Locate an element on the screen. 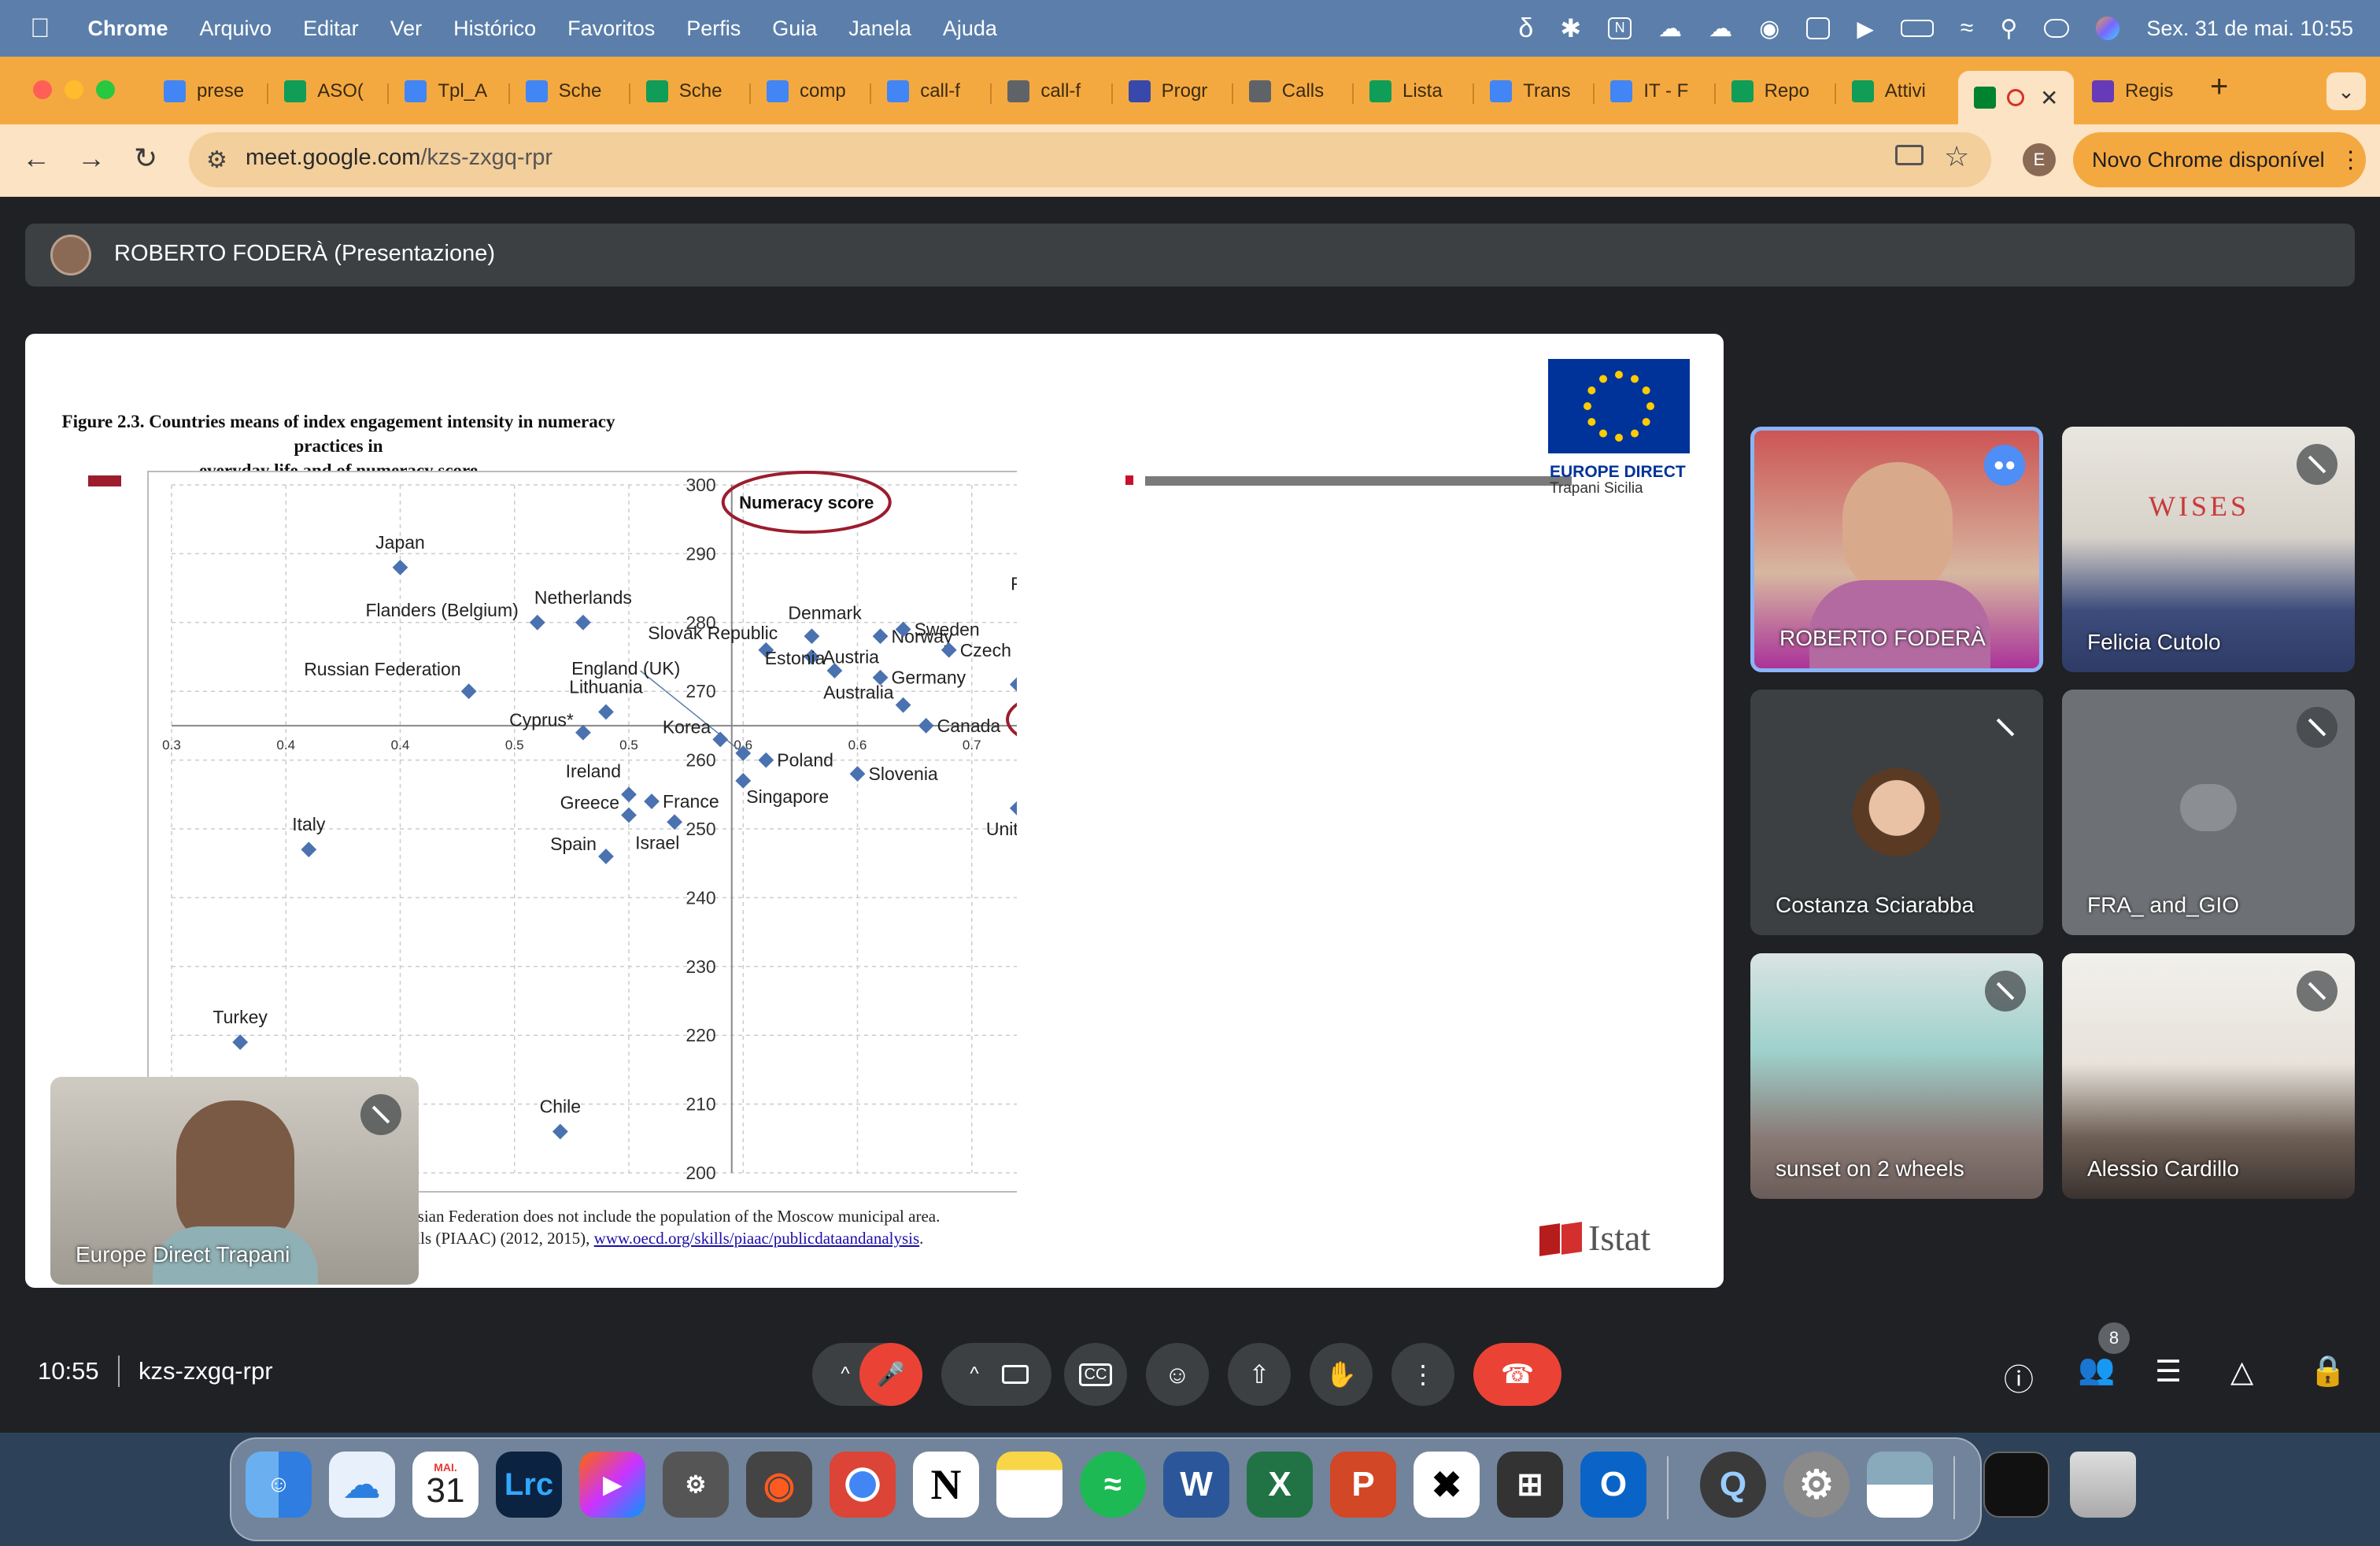 This screenshot has height=1546, width=2380. tab-1: ASO( is located at coordinates (321, 91).